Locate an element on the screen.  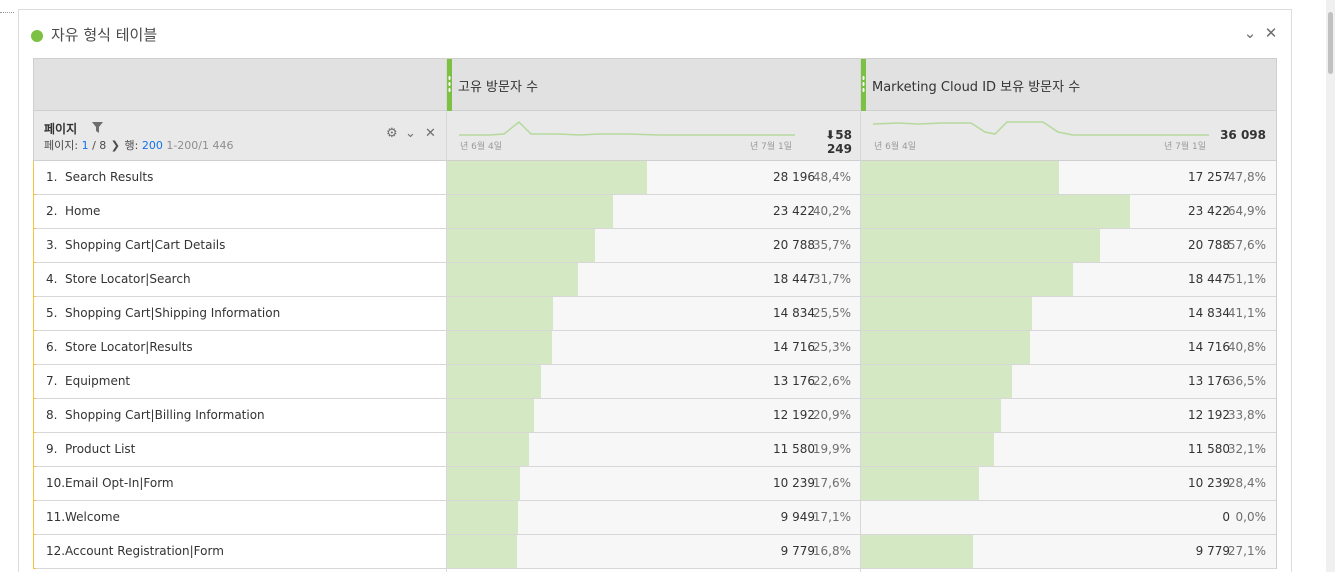
dimension-cell: 7. Equipment is located at coordinates (240, 381).